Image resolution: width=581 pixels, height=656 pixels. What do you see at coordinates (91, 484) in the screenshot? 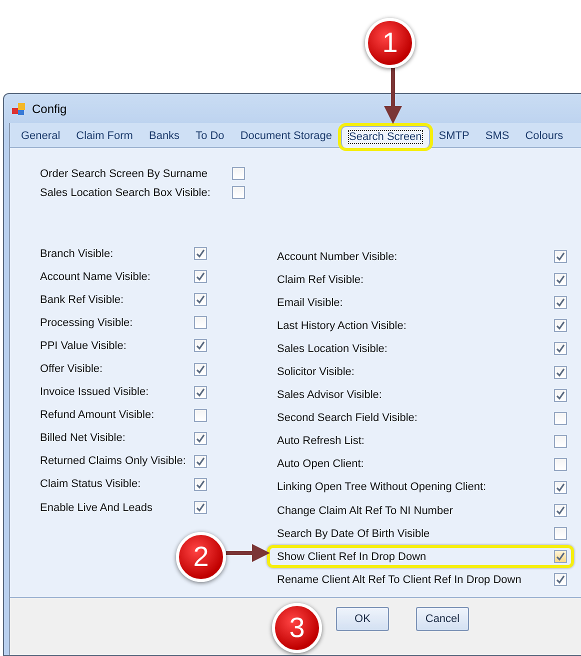
I see `option-label: Claim Status Visible:` at bounding box center [91, 484].